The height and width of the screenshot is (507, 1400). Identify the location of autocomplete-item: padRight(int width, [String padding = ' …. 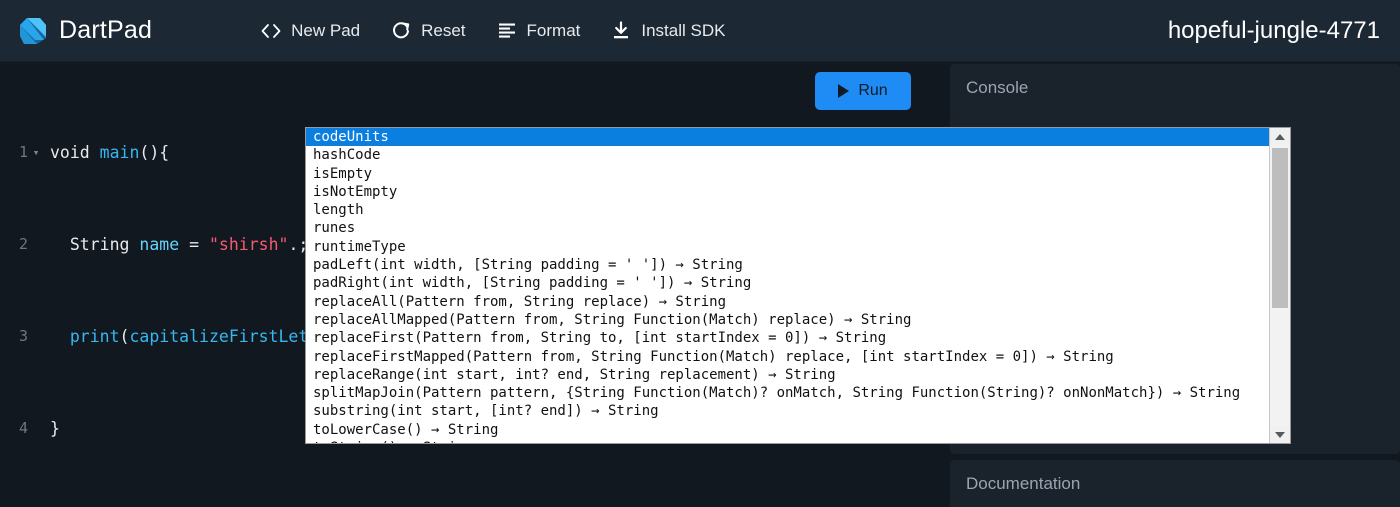
(787, 283).